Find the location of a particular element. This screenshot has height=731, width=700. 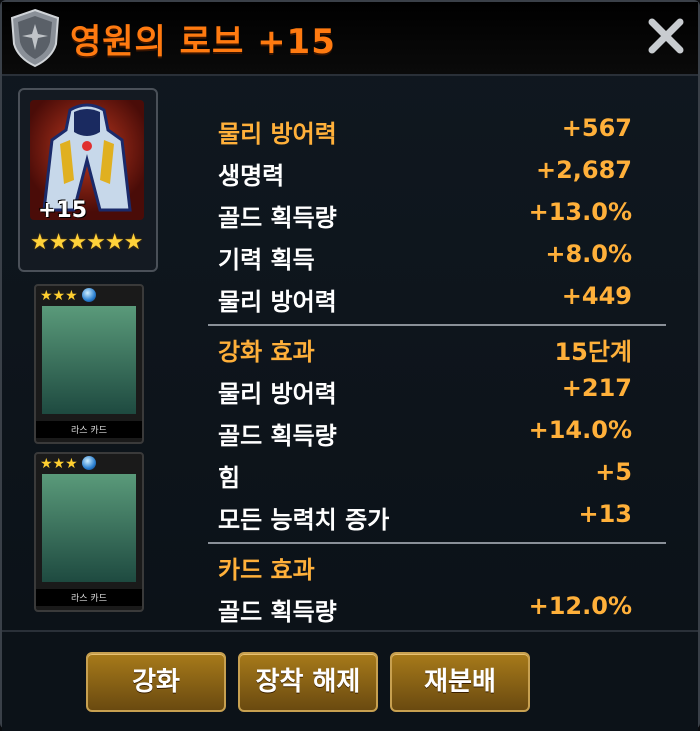

stat-row: 생명력 +2,687 is located at coordinates (425, 174).